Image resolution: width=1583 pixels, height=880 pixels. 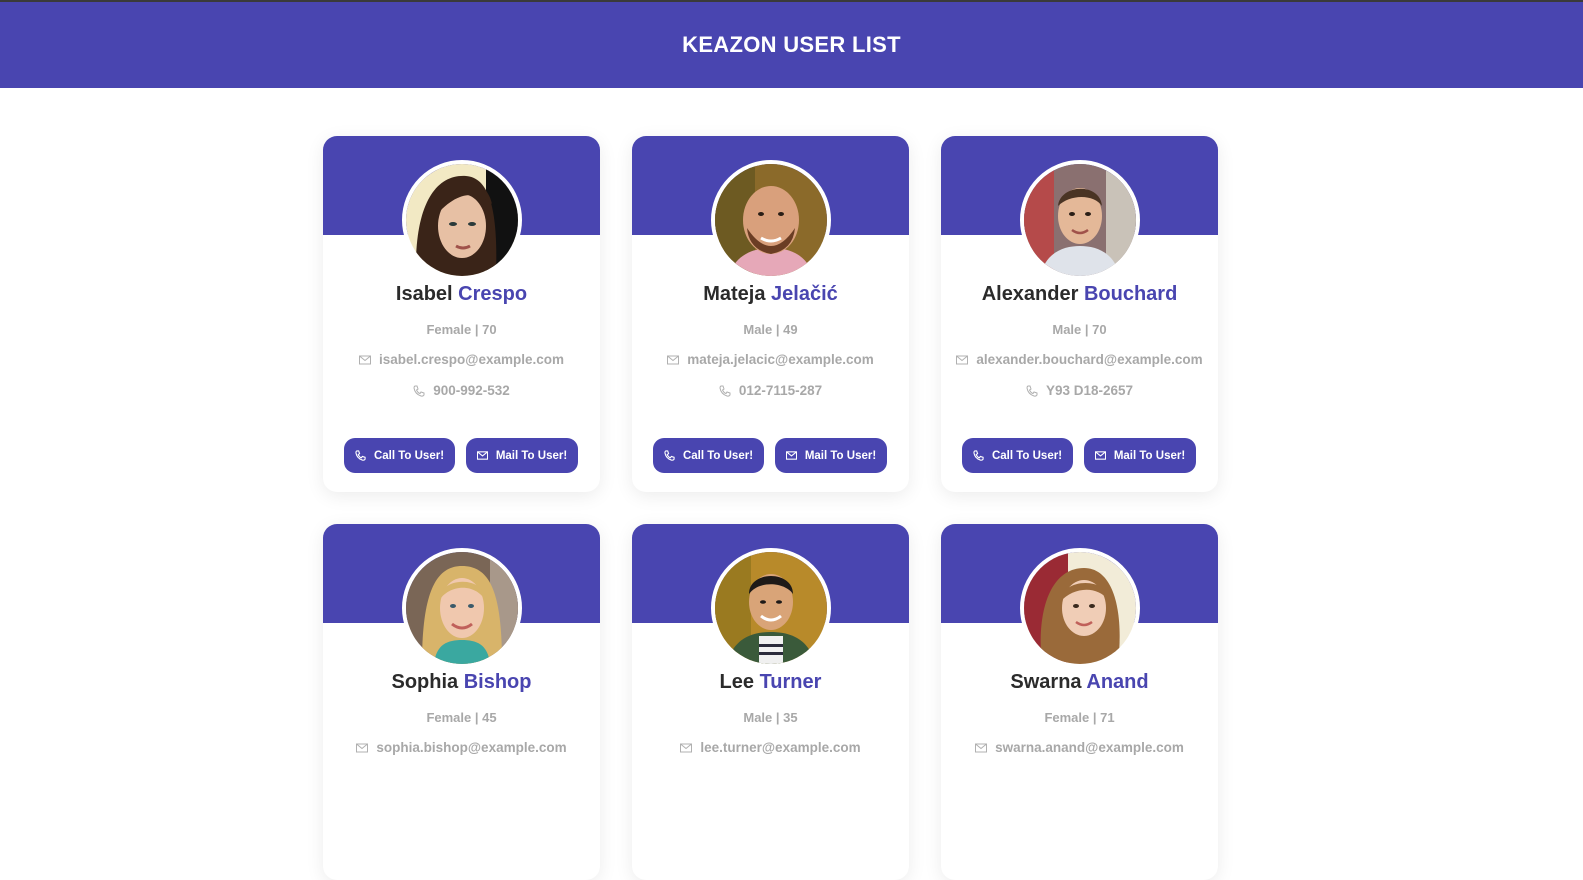 What do you see at coordinates (1089, 390) in the screenshot?
I see `user-phone: Y93 D18-2657` at bounding box center [1089, 390].